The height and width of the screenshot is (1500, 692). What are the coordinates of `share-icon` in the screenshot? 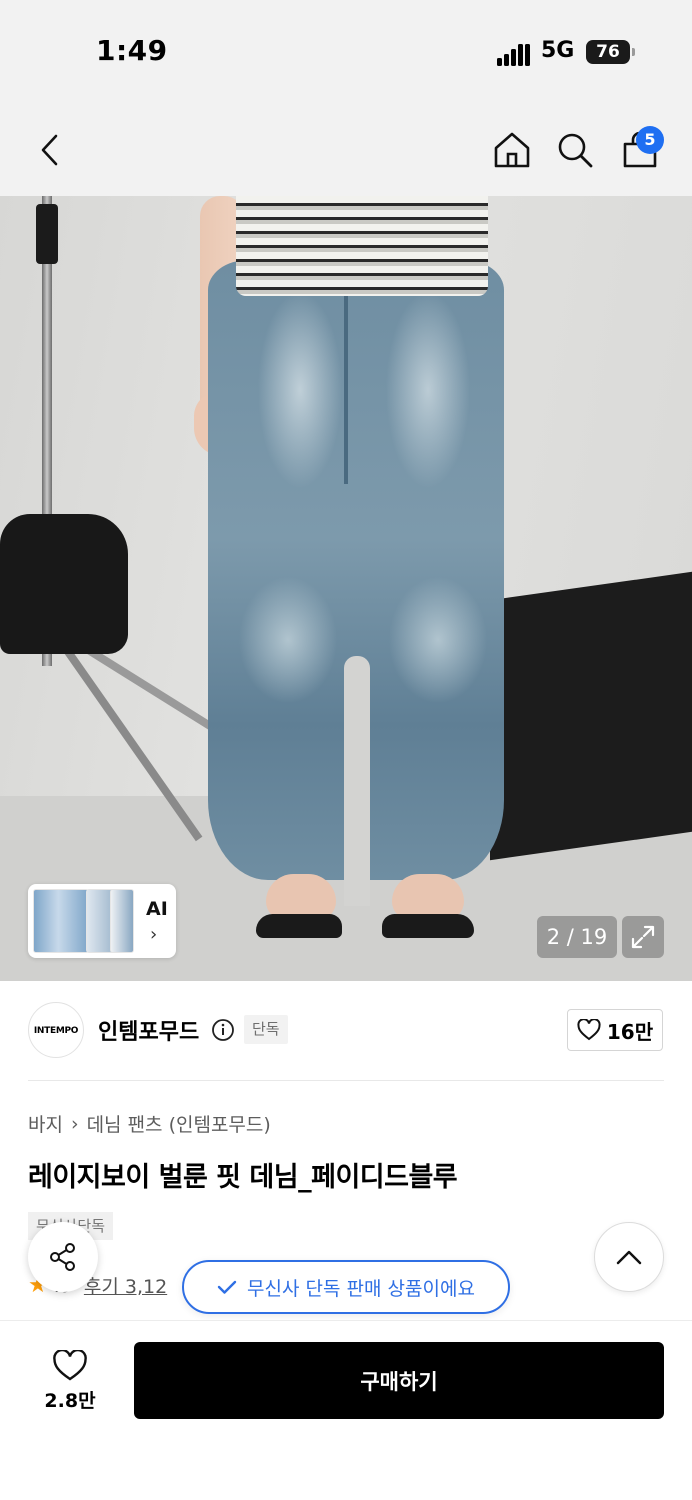 It's located at (62, 1257).